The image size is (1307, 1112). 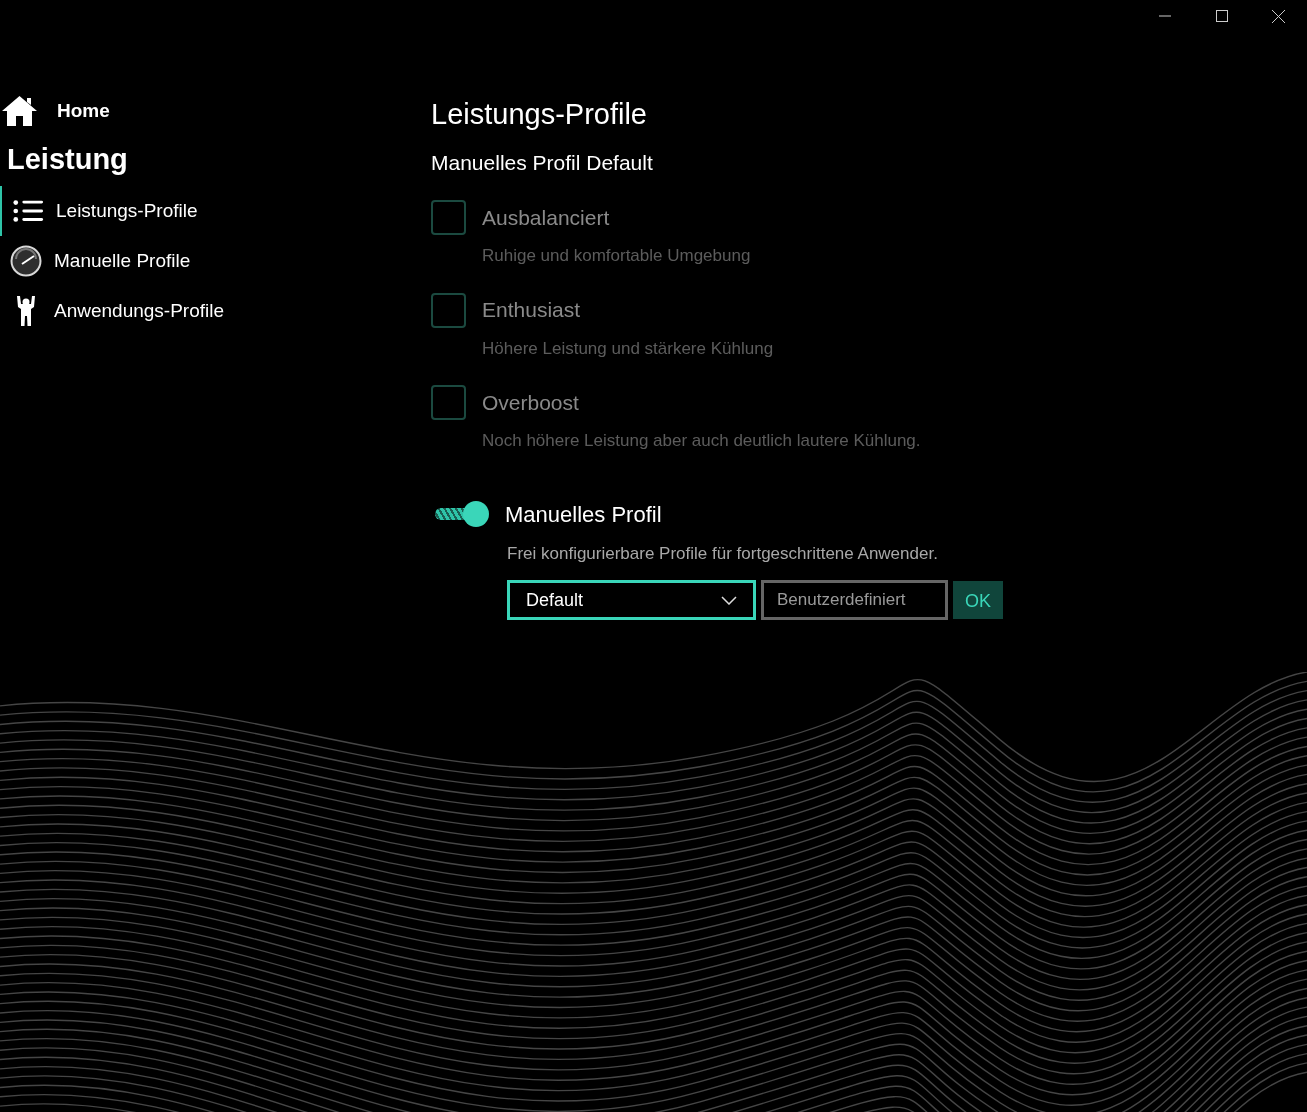 I want to click on minimize-icon, so click(x=1164, y=16).